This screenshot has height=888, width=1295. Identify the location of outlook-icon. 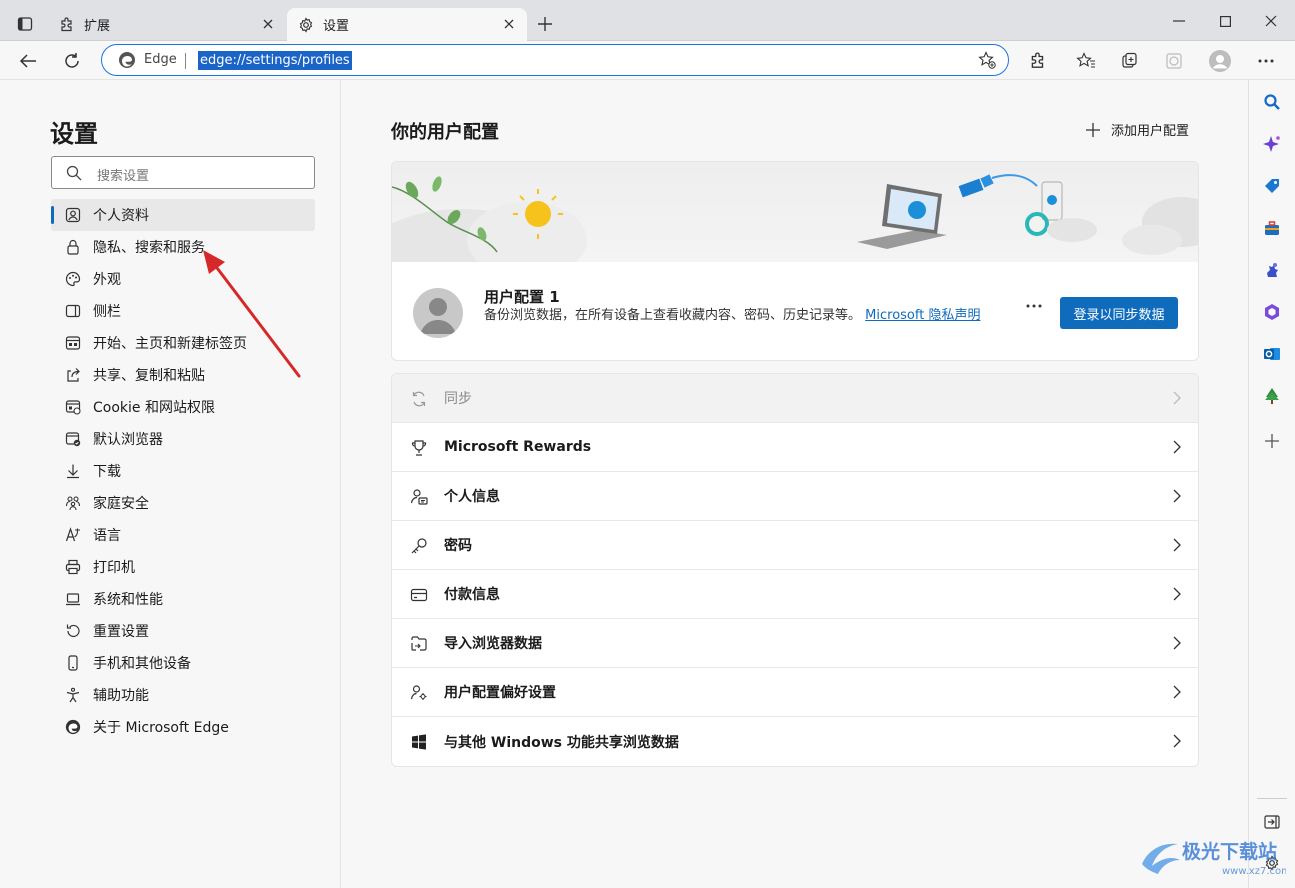
(1272, 354).